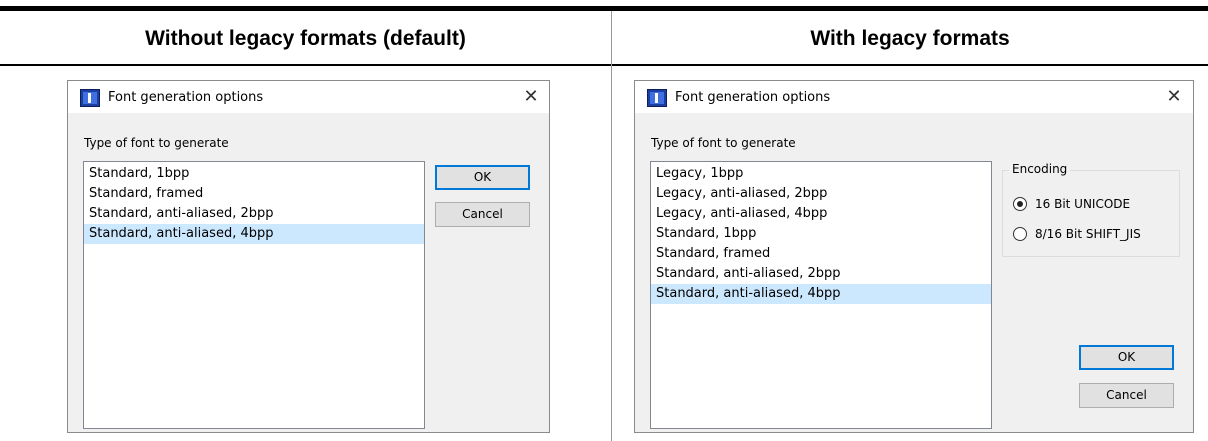 This screenshot has width=1208, height=441. What do you see at coordinates (821, 214) in the screenshot?
I see `list-item: Legacy, anti-aliased, 4bpp` at bounding box center [821, 214].